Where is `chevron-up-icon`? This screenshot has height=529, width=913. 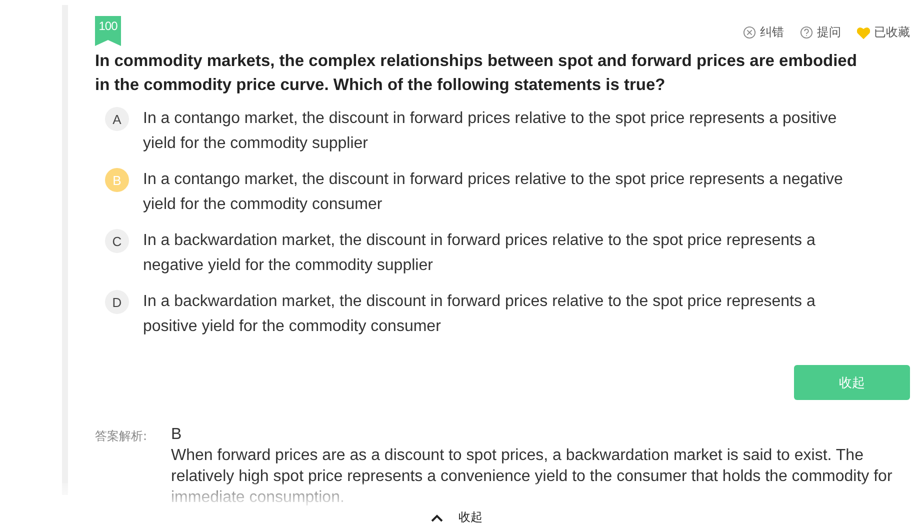 chevron-up-icon is located at coordinates (436, 518).